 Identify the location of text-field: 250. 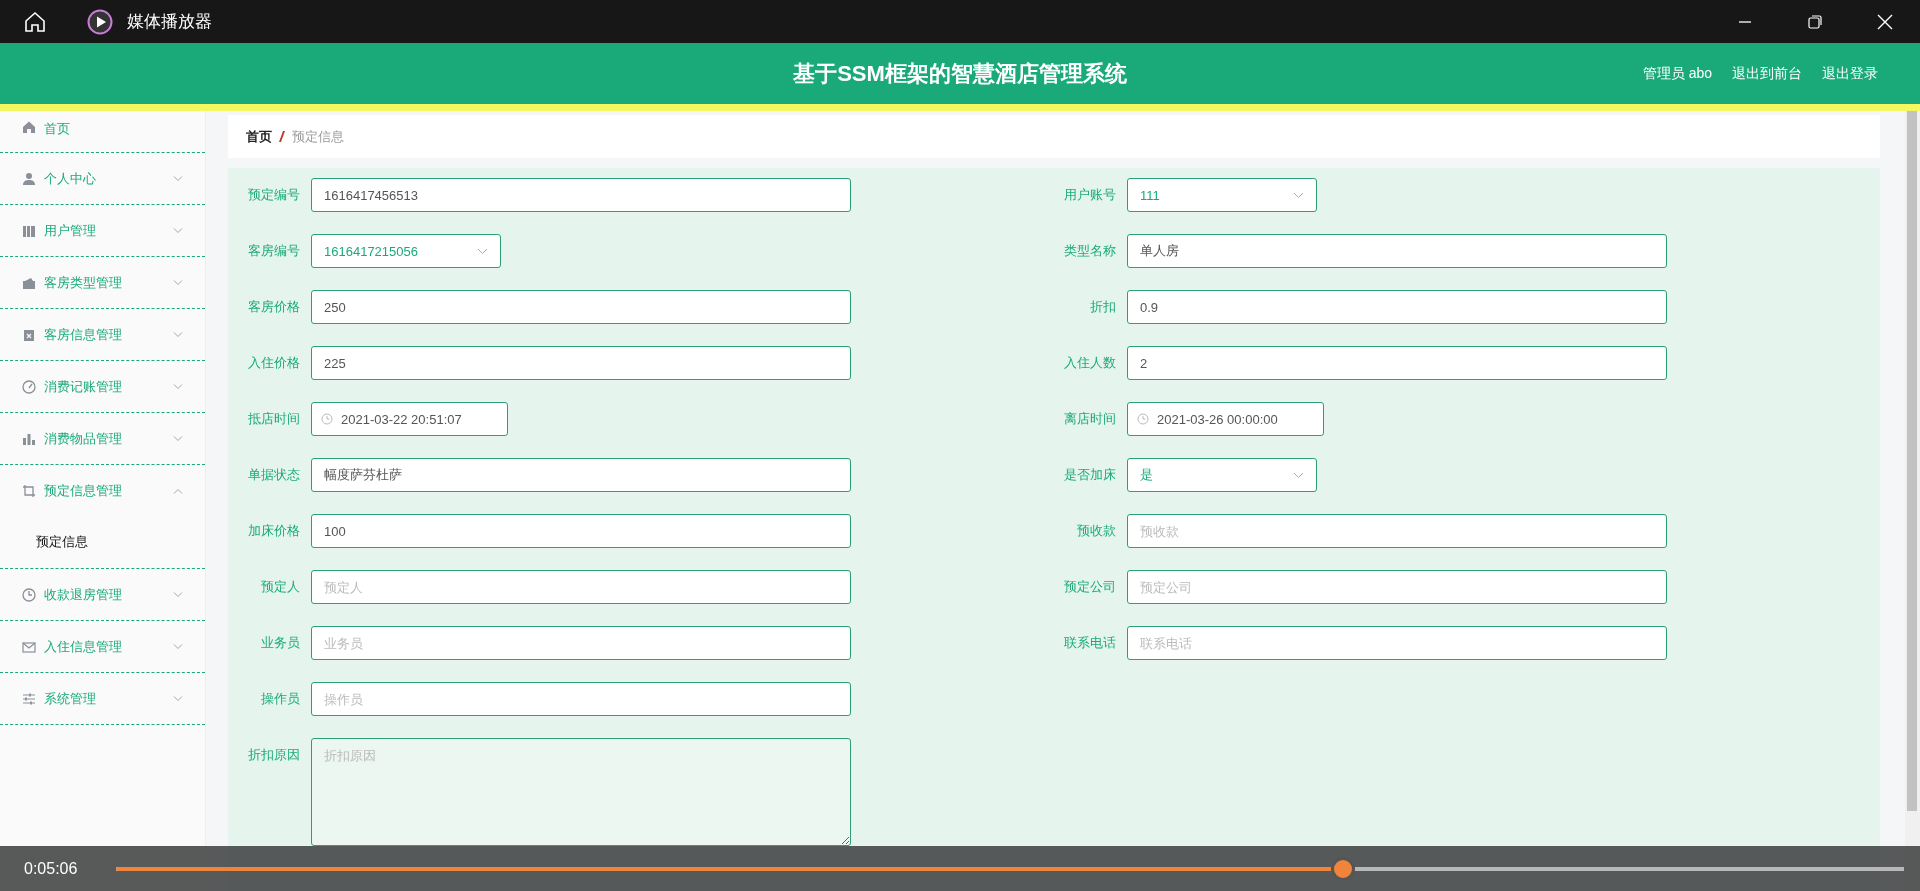
(581, 307).